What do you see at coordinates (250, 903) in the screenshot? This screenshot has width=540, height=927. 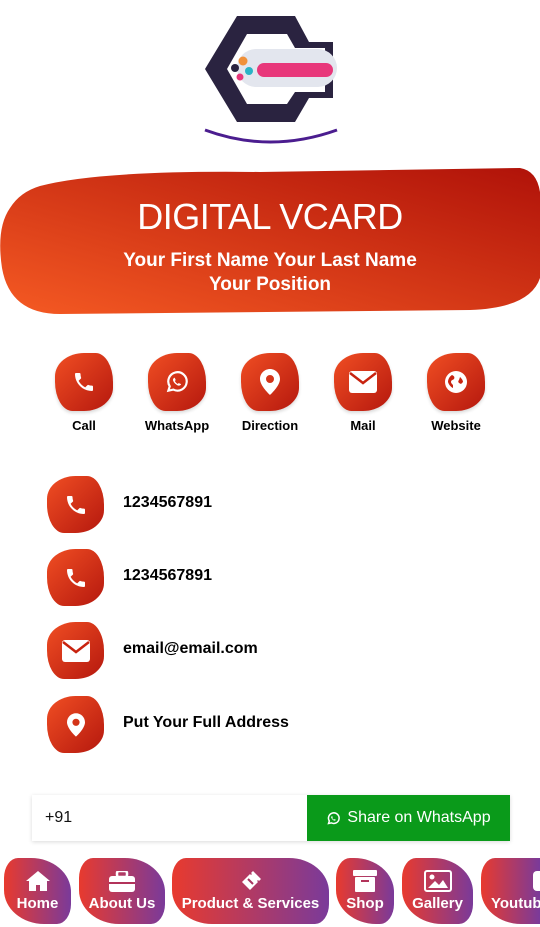 I see `nav-label: Product & Services` at bounding box center [250, 903].